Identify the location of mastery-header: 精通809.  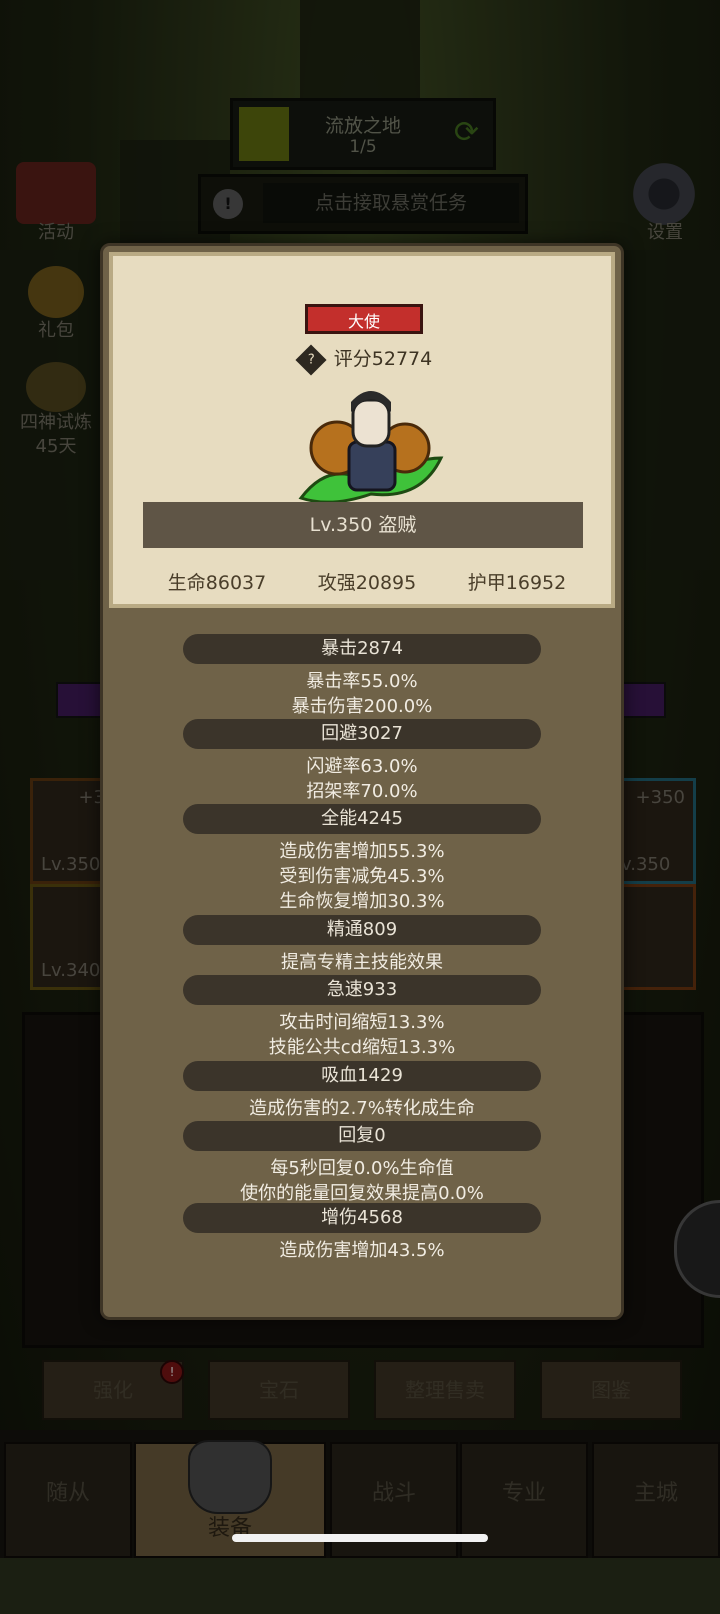
(362, 930).